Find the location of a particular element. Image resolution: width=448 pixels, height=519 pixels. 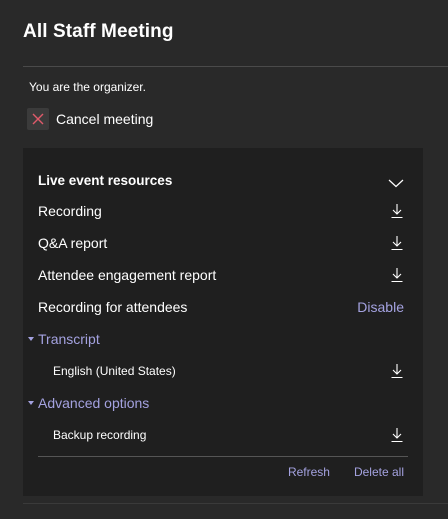

cancel-meeting-button: Cancel meeting is located at coordinates (90, 119).